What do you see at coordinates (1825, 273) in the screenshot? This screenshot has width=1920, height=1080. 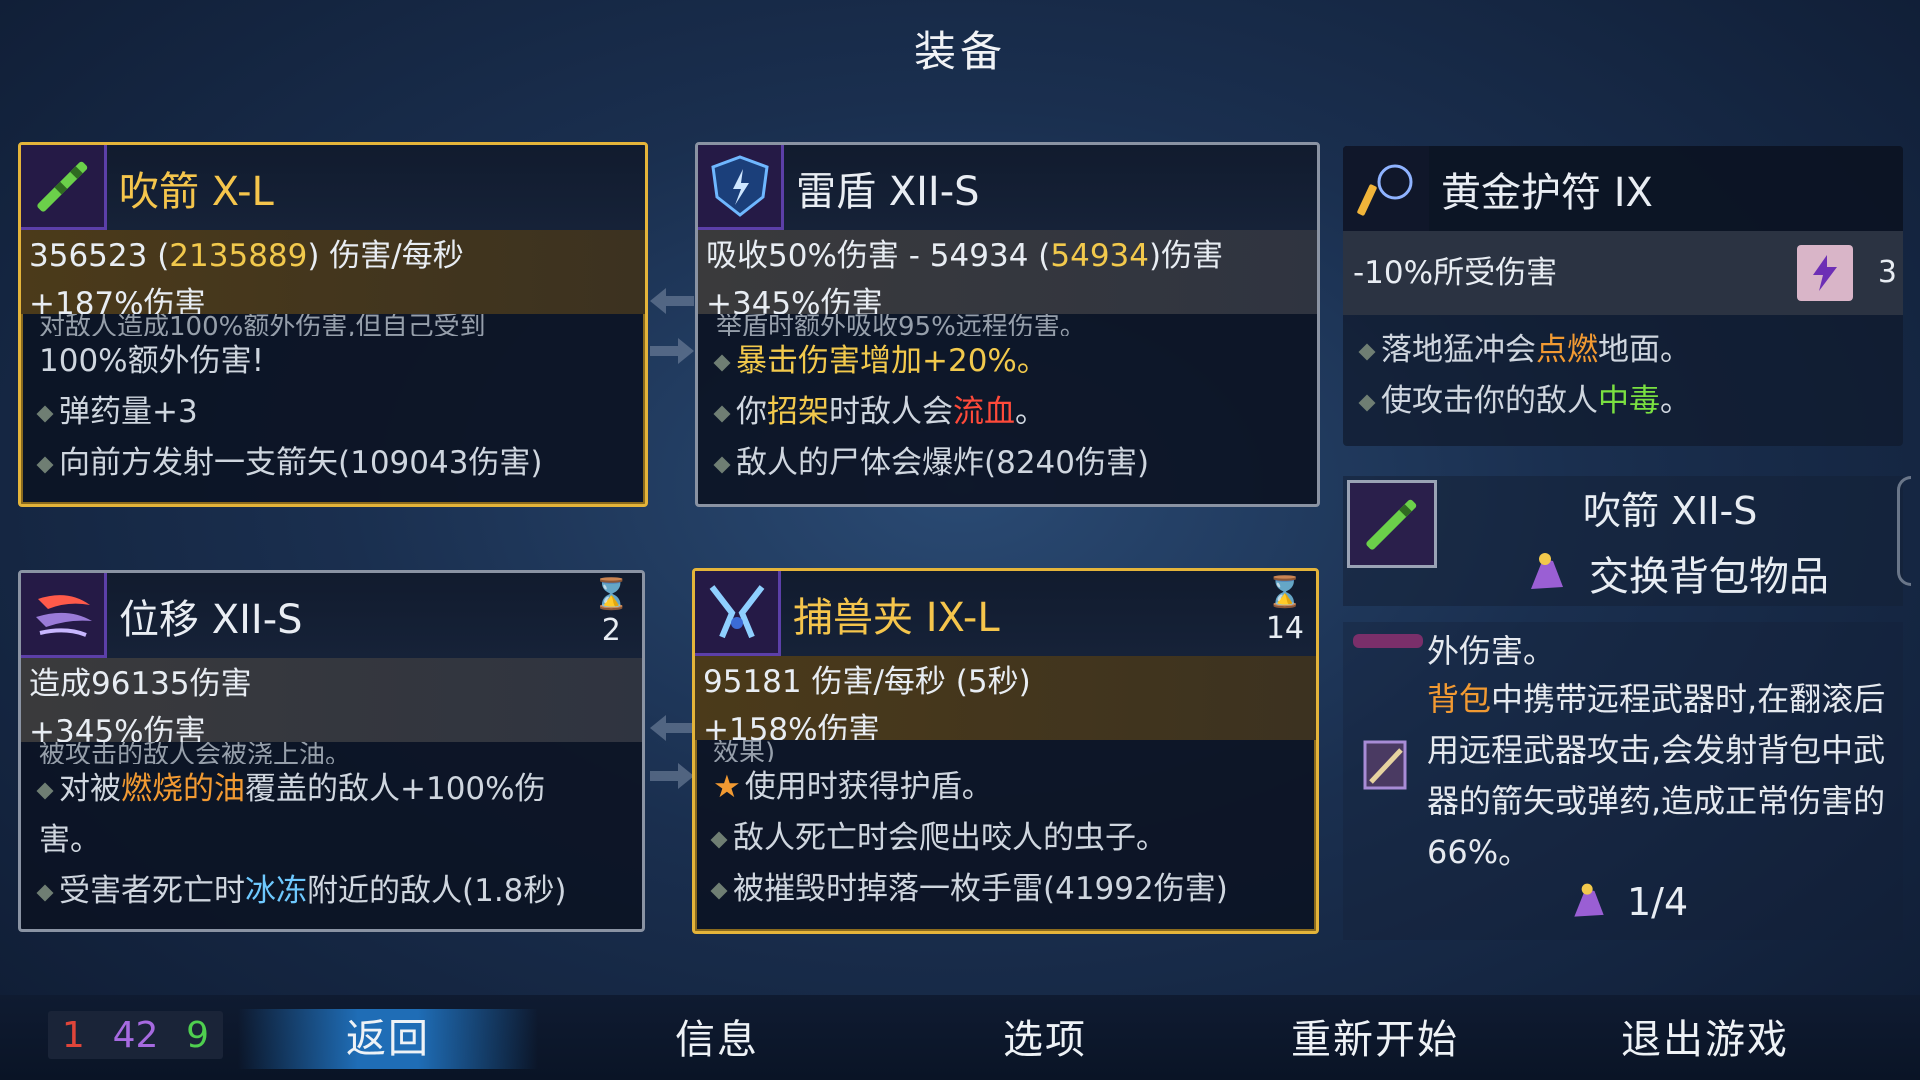 I see `scroll-icon` at bounding box center [1825, 273].